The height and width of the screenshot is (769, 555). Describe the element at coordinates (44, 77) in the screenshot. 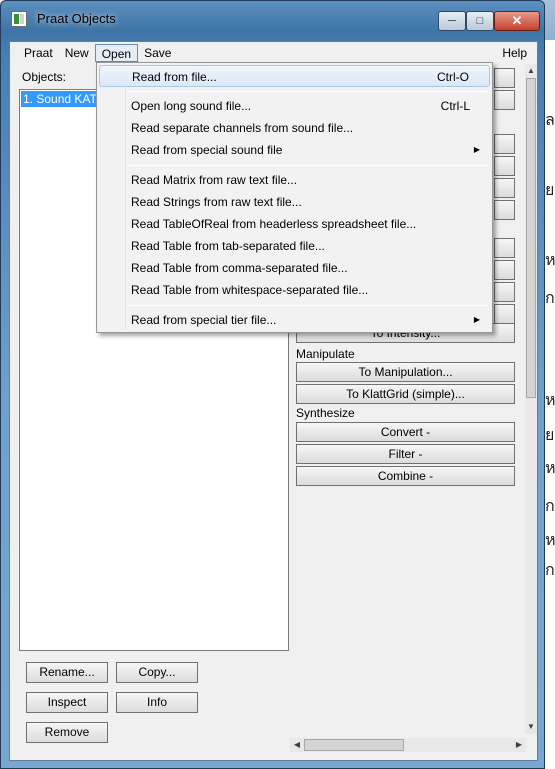

I see `objects-label: Objects:` at that location.